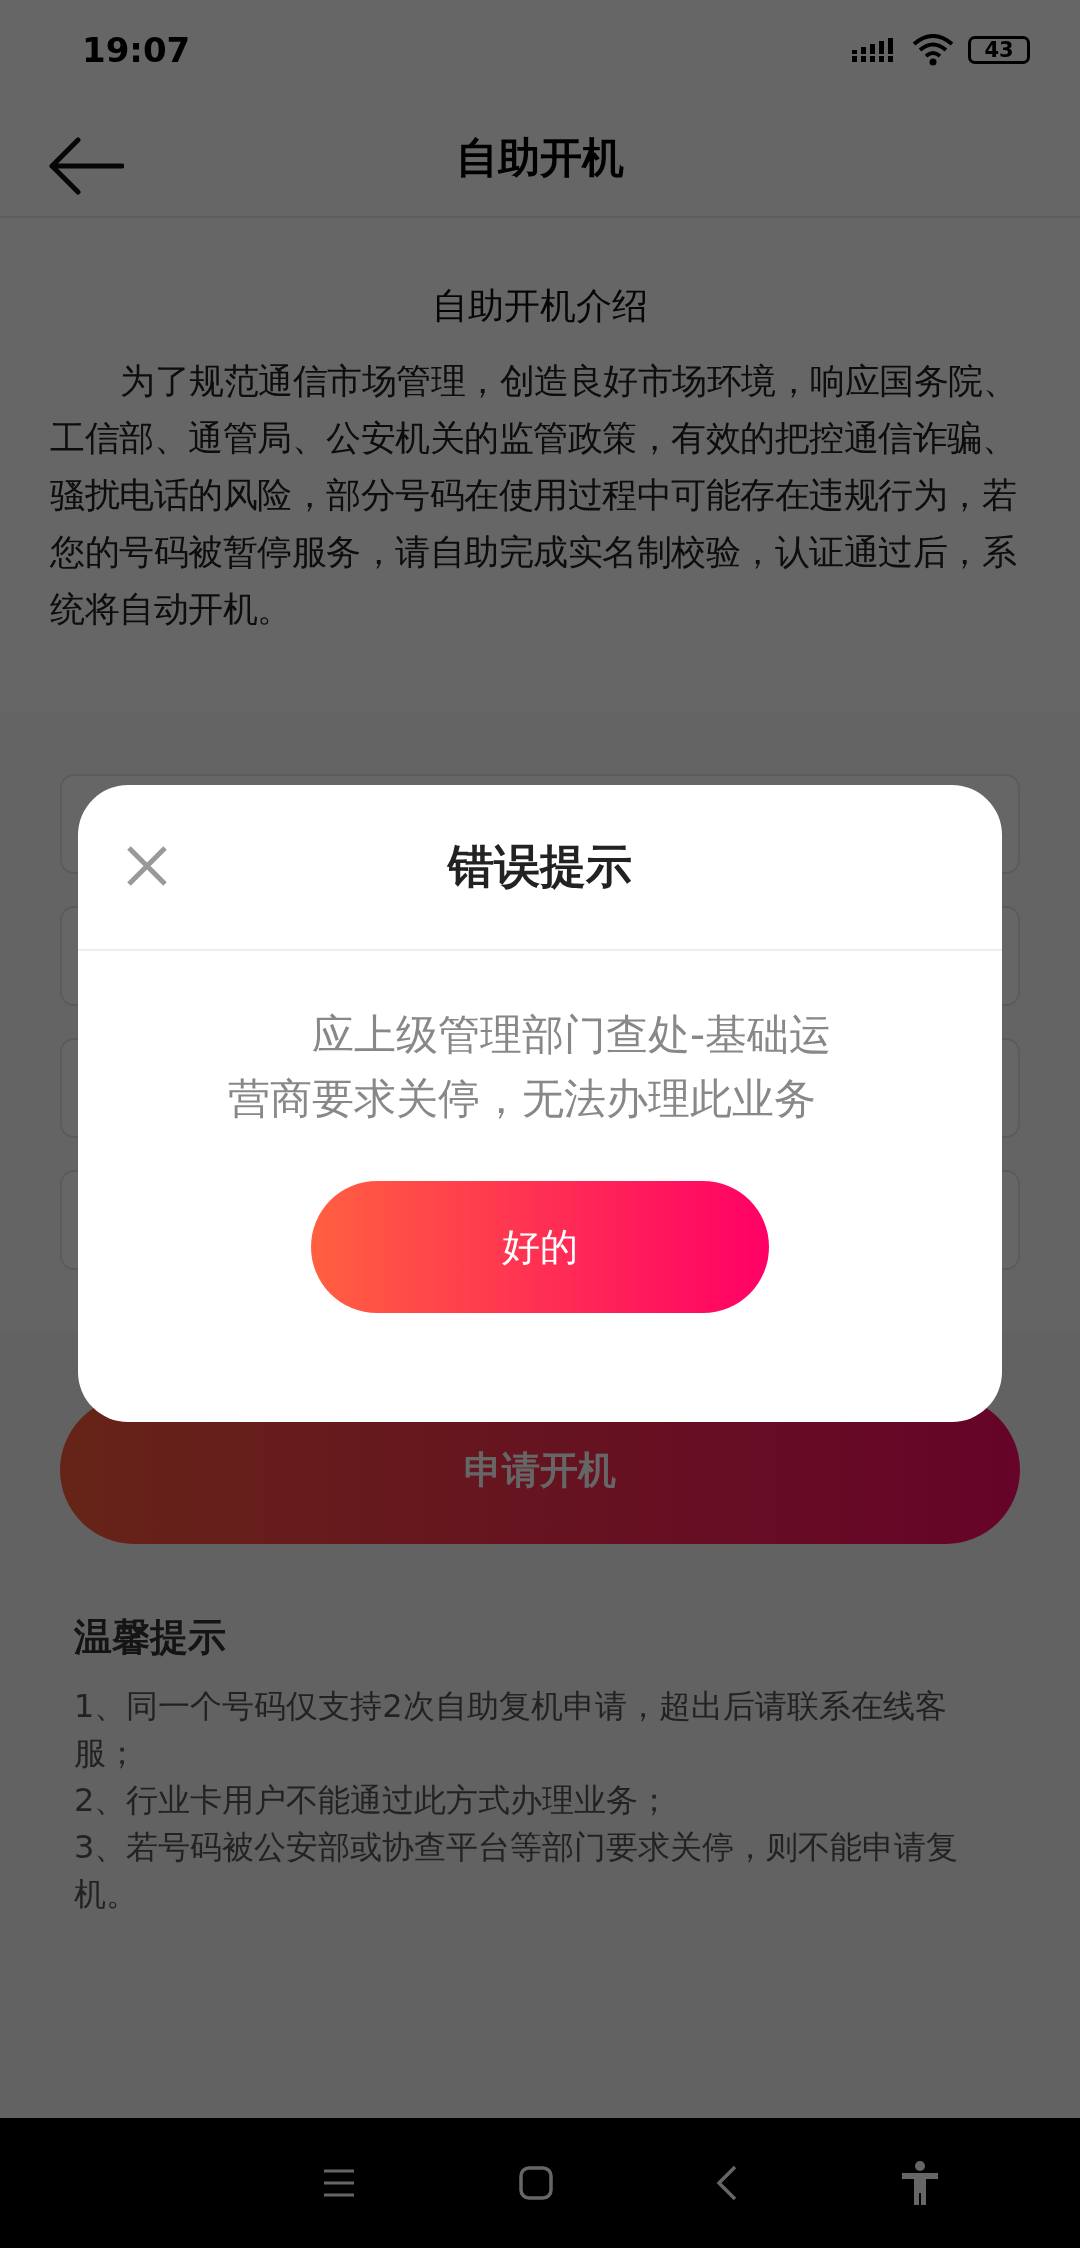 Image resolution: width=1080 pixels, height=2248 pixels. I want to click on tip-text: 3、若号码被公安部或协查平台等部门要求关停，则不能申请复机。, so click(517, 1871).